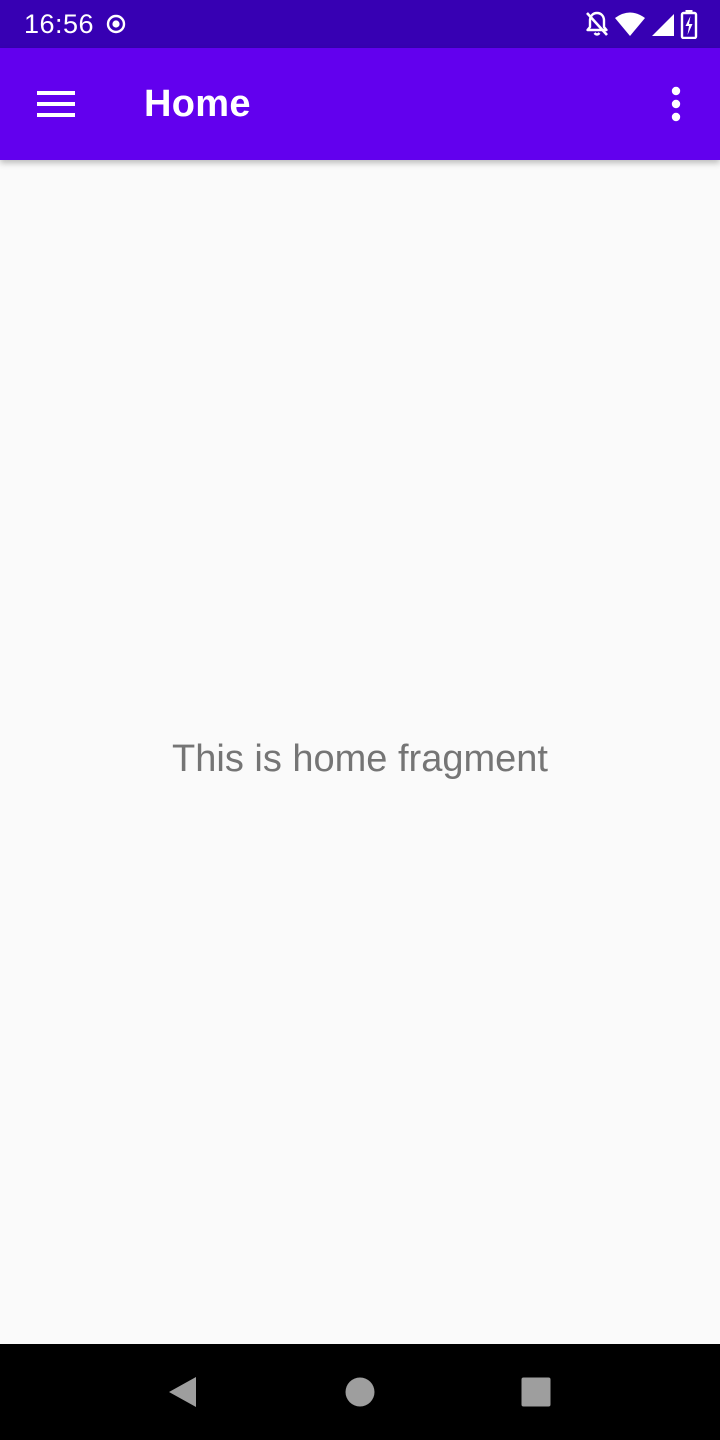  Describe the element at coordinates (689, 24) in the screenshot. I see `battery-charging-icon` at that location.